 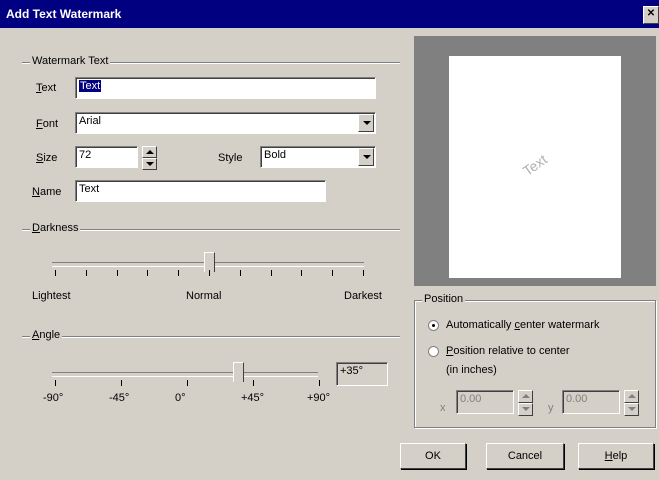 I want to click on darkness-min-label: Lightest, so click(x=51, y=296).